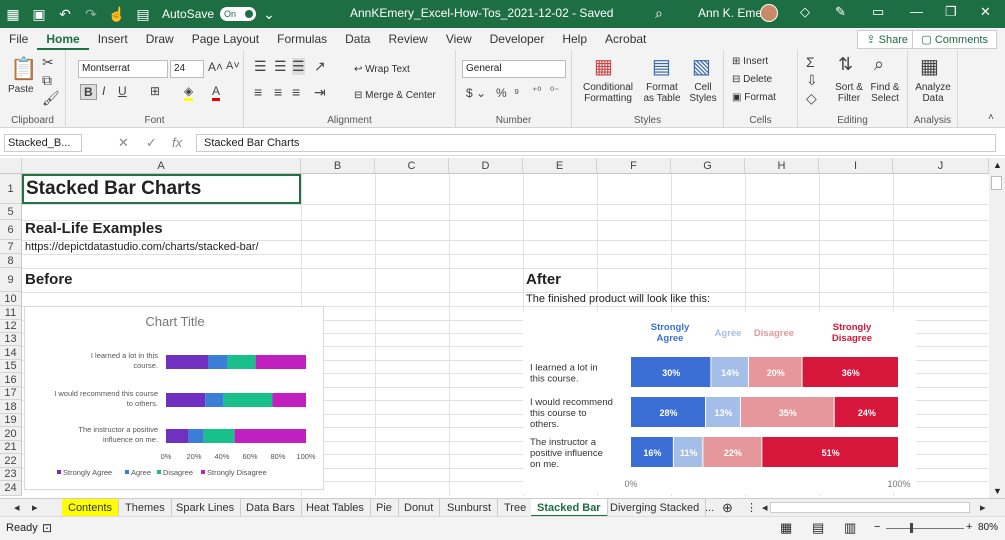 The image size is (1005, 540). Describe the element at coordinates (271, 508) in the screenshot. I see `tab-data-bars: Data Bars` at that location.